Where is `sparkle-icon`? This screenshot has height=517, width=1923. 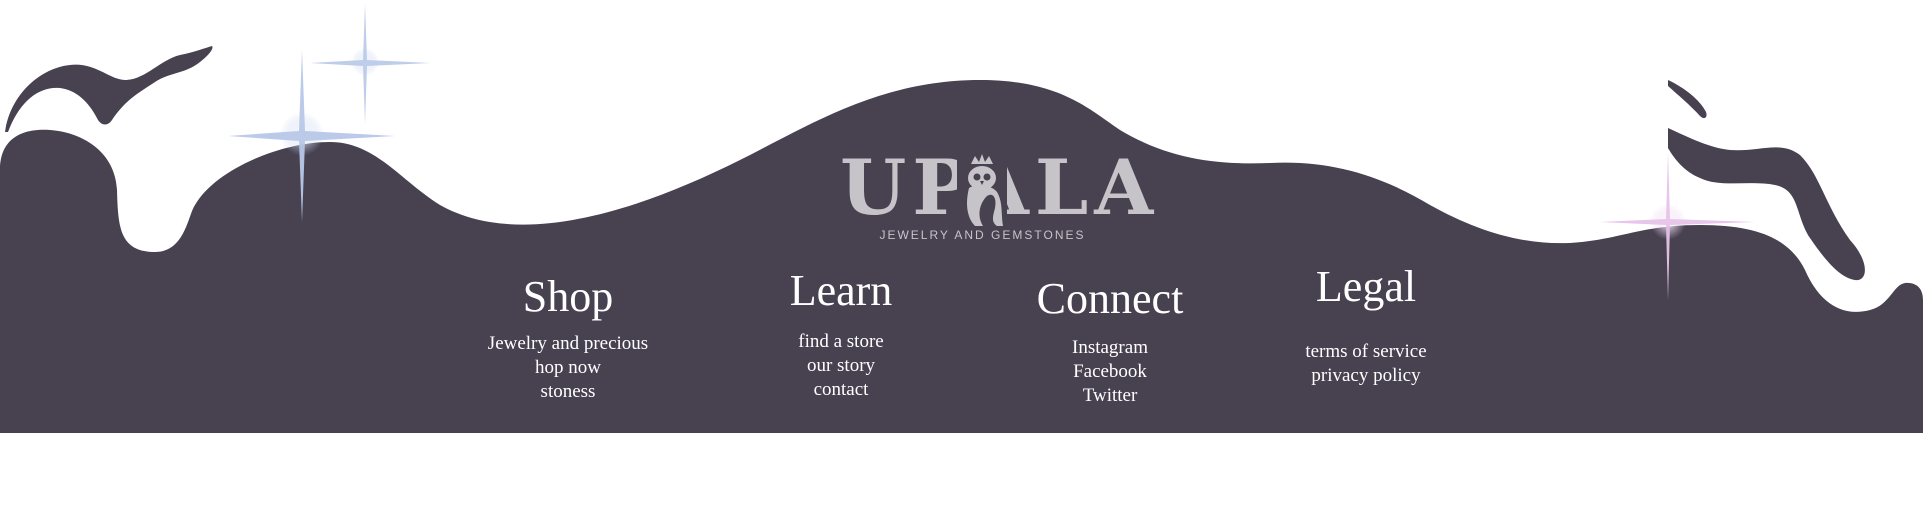
sparkle-icon is located at coordinates (370, 64).